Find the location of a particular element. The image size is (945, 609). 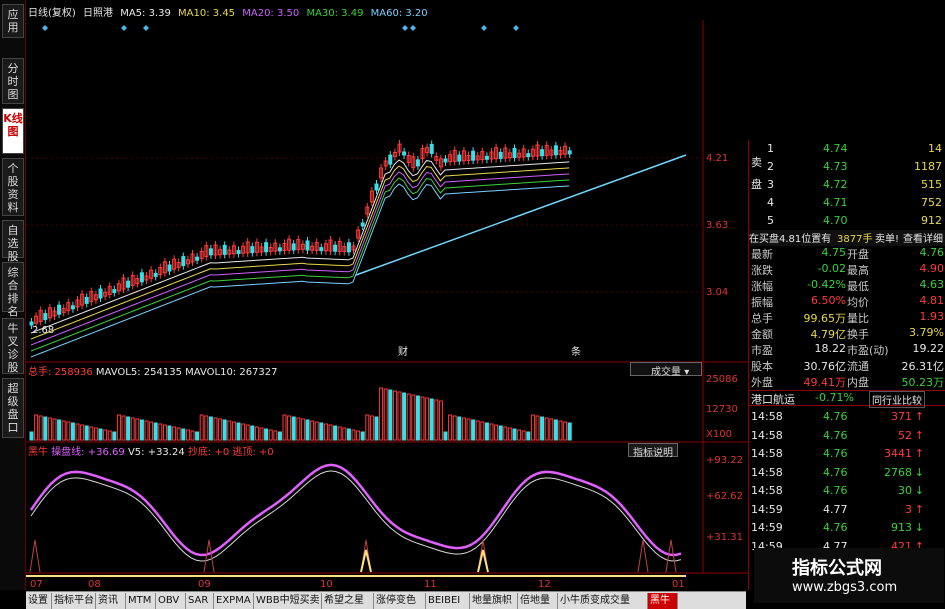

bottom-tab-10: BEIBEI is located at coordinates (448, 601).